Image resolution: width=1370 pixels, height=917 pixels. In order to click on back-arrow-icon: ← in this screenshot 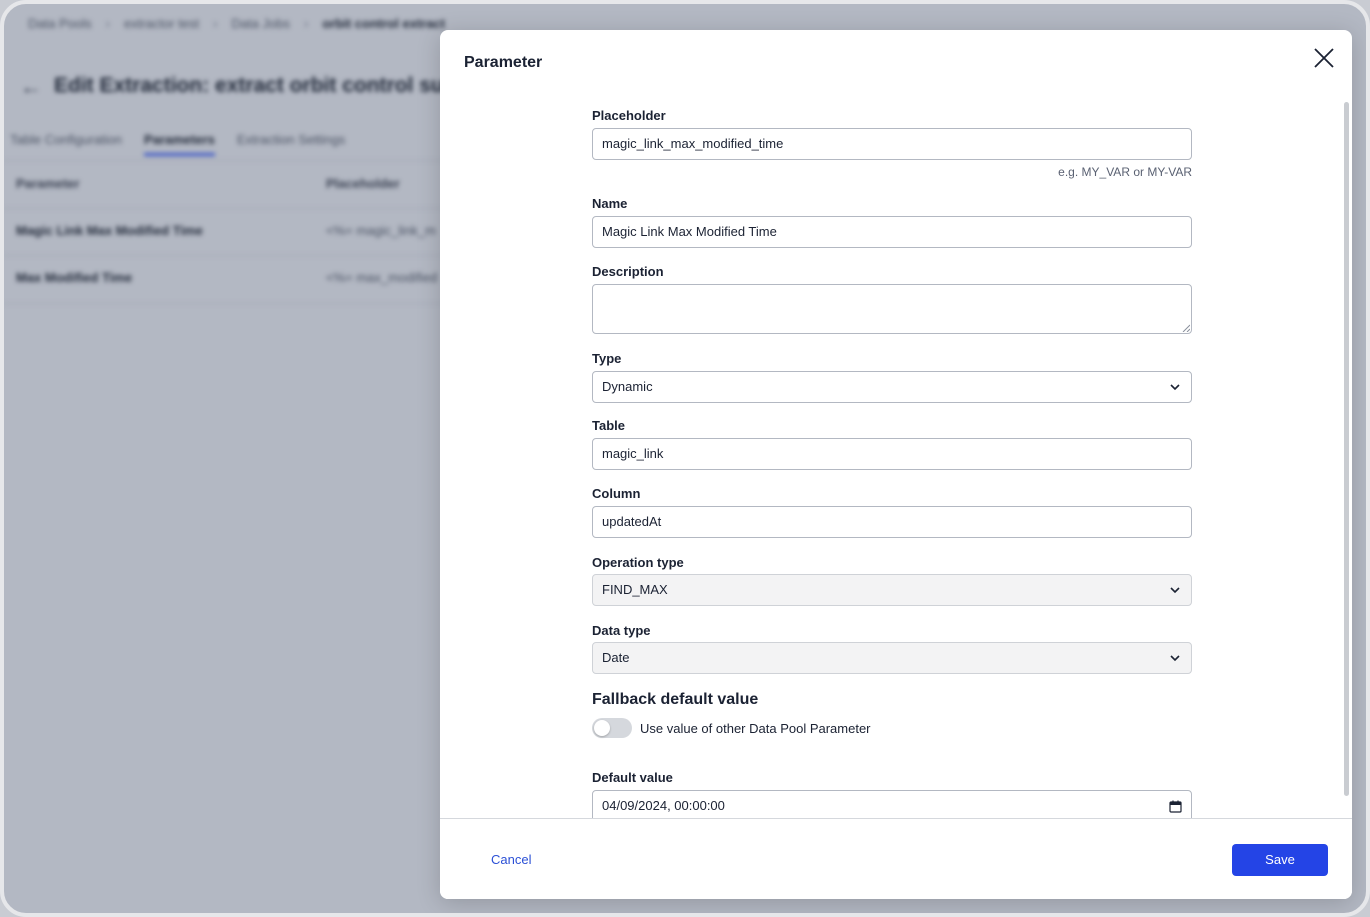, I will do `click(31, 87)`.